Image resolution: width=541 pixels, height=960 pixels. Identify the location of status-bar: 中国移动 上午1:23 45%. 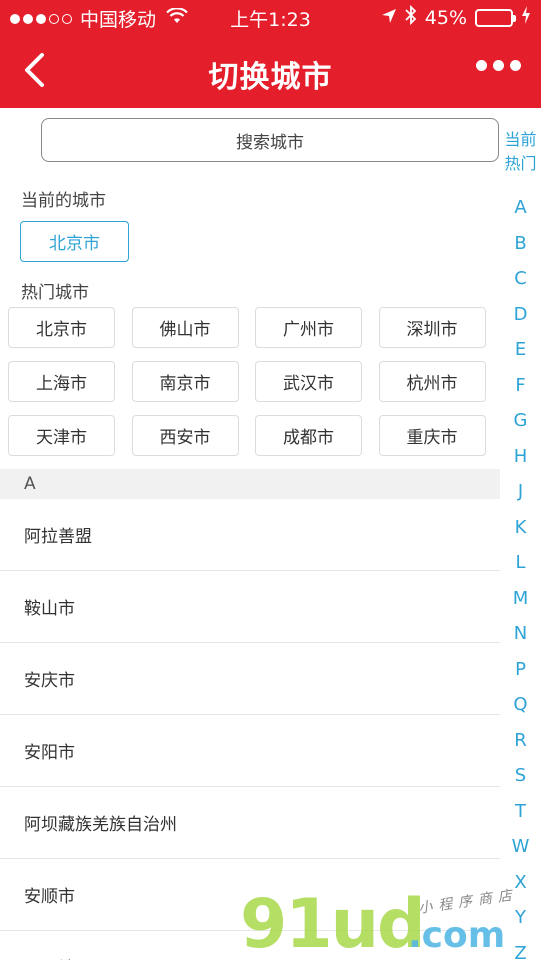
(270, 17).